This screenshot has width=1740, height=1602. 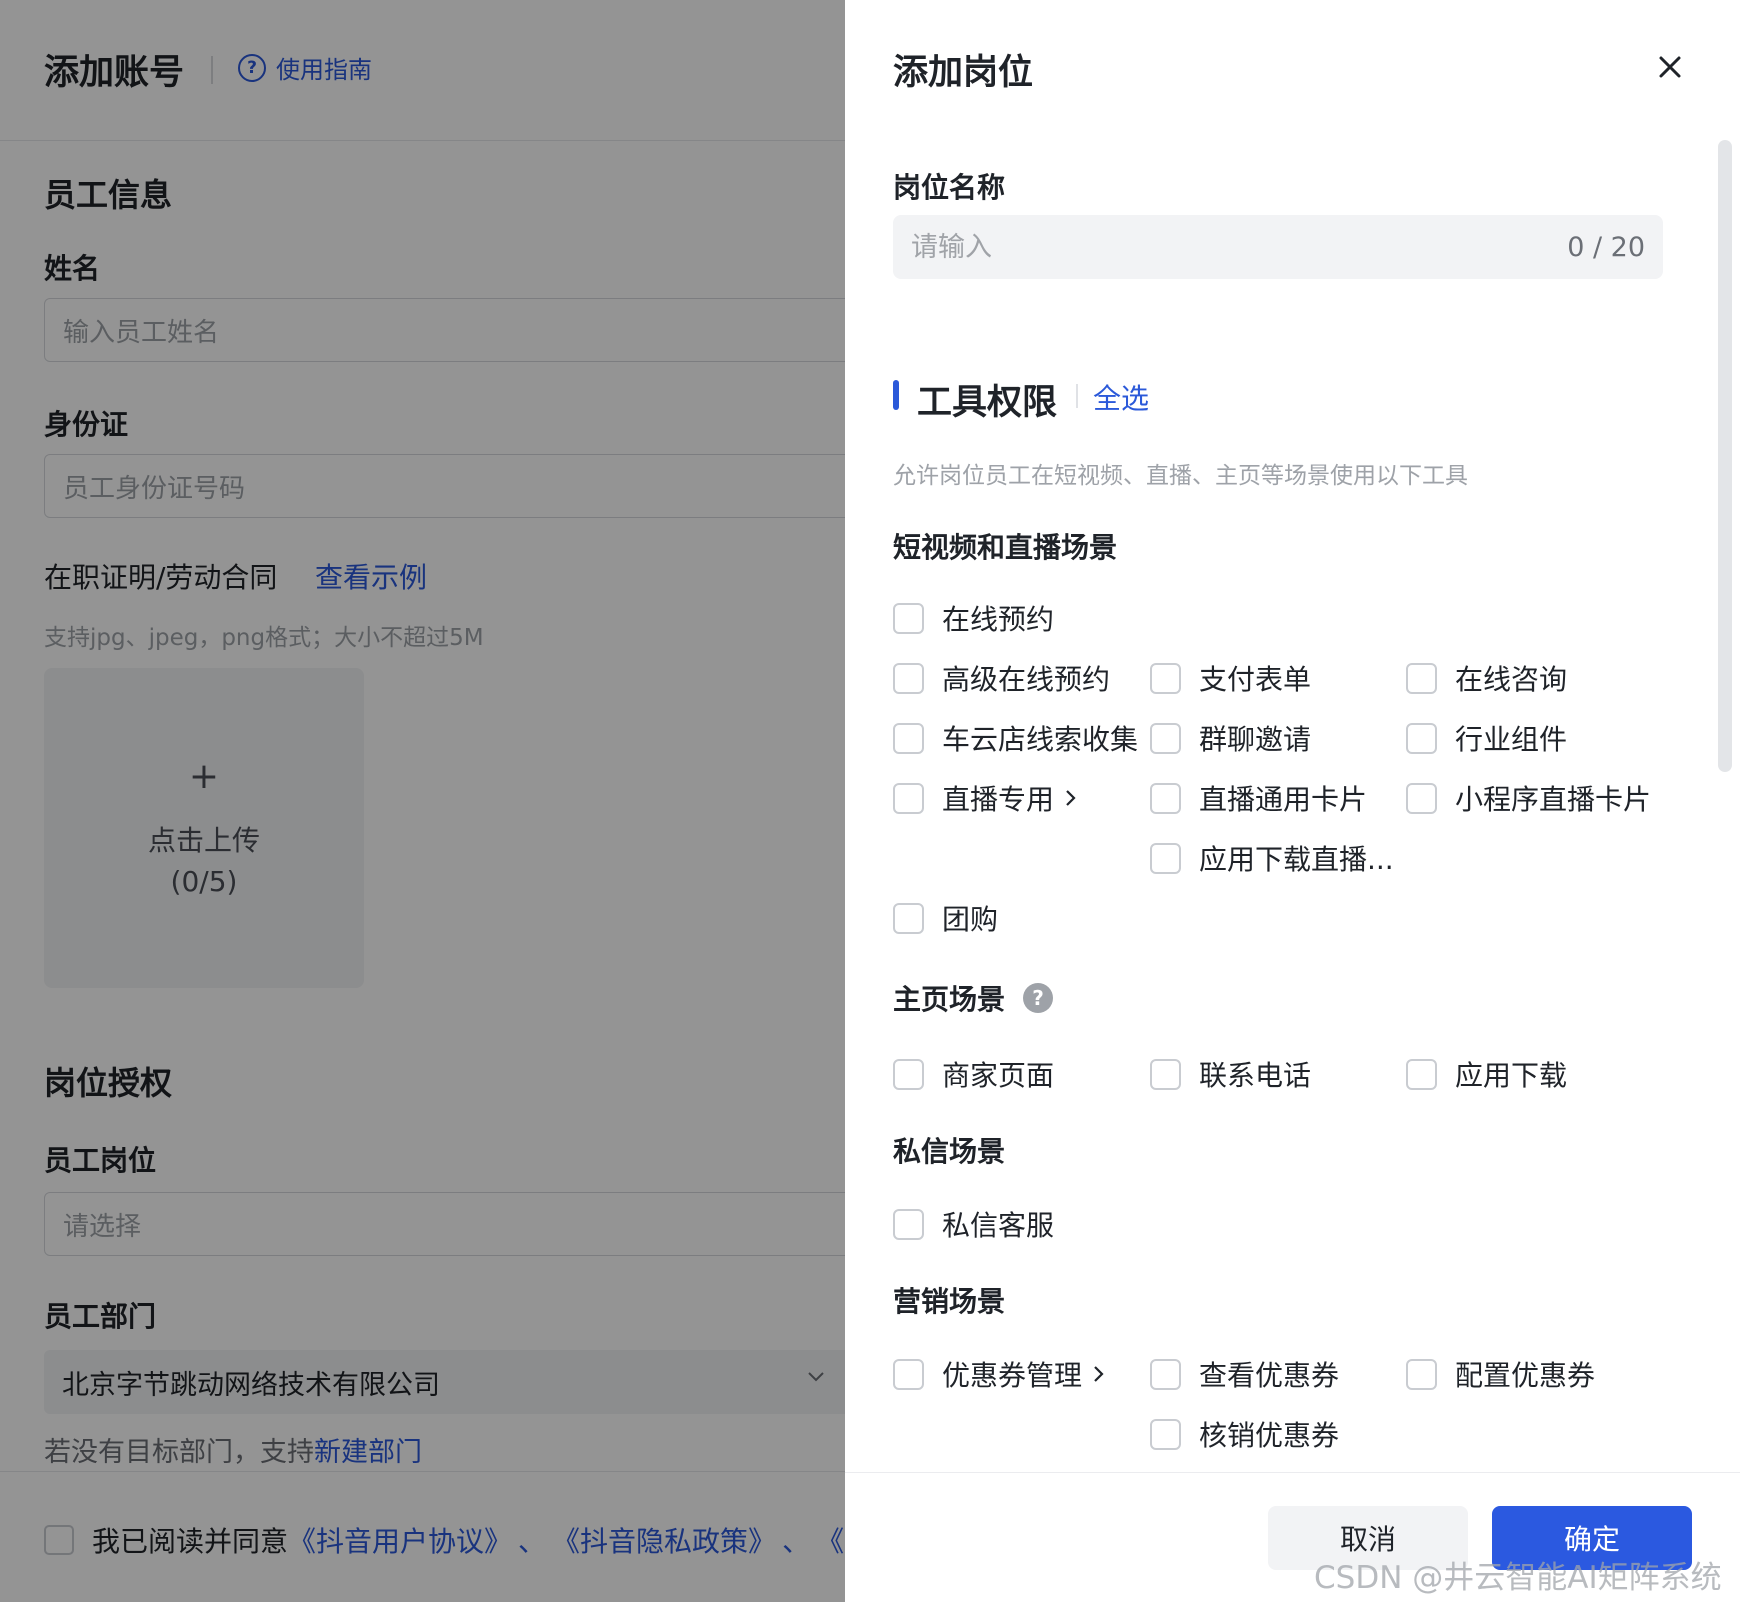 What do you see at coordinates (1040, 739) in the screenshot?
I see `option-label: 车云店线索收集` at bounding box center [1040, 739].